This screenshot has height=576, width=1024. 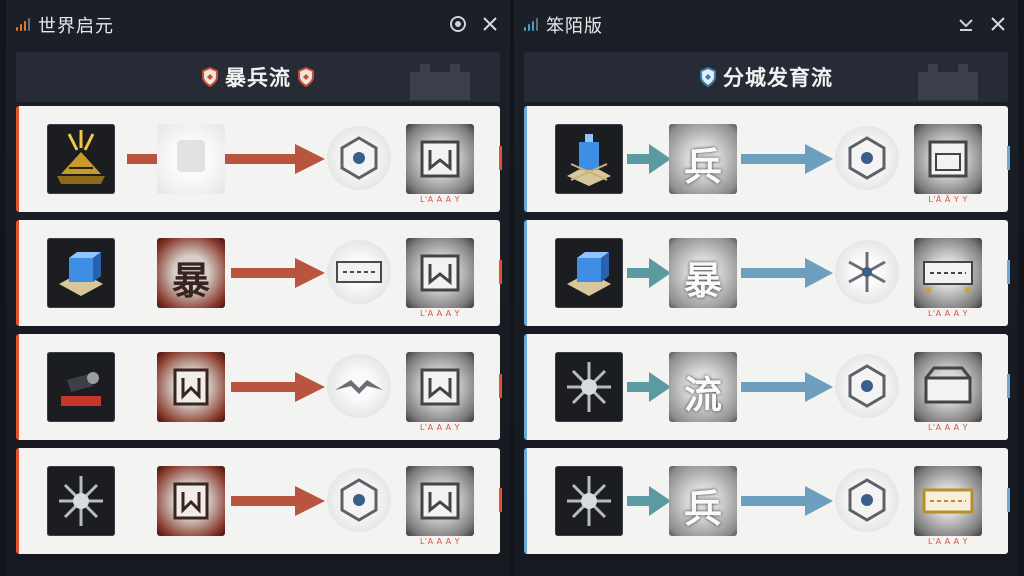 What do you see at coordinates (948, 506) in the screenshot?
I see `gold-scroll-icon: L'A A A Y` at bounding box center [948, 506].